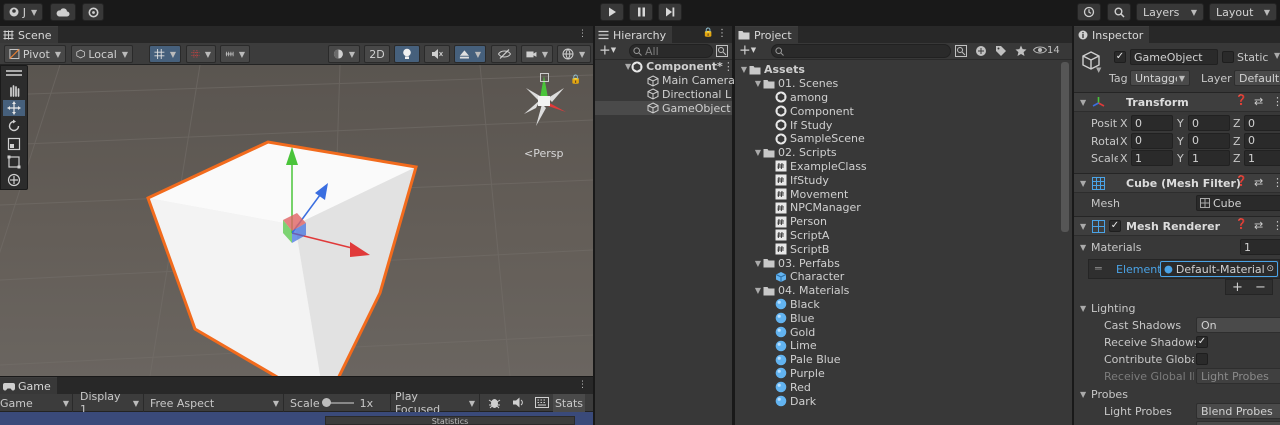  Describe the element at coordinates (470, 54) in the screenshot. I see `effects-dropdown: ▼` at that location.